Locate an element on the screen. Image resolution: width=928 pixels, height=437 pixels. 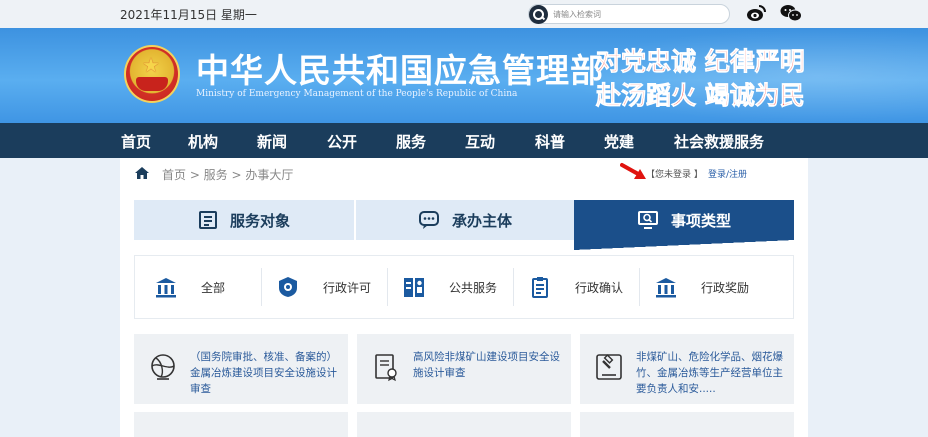
national-emblem-icon is located at coordinates (152, 74).